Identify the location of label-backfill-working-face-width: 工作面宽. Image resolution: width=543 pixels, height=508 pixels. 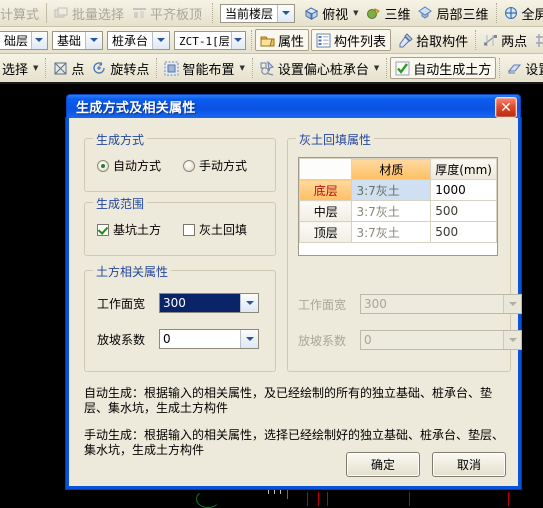
(329, 304).